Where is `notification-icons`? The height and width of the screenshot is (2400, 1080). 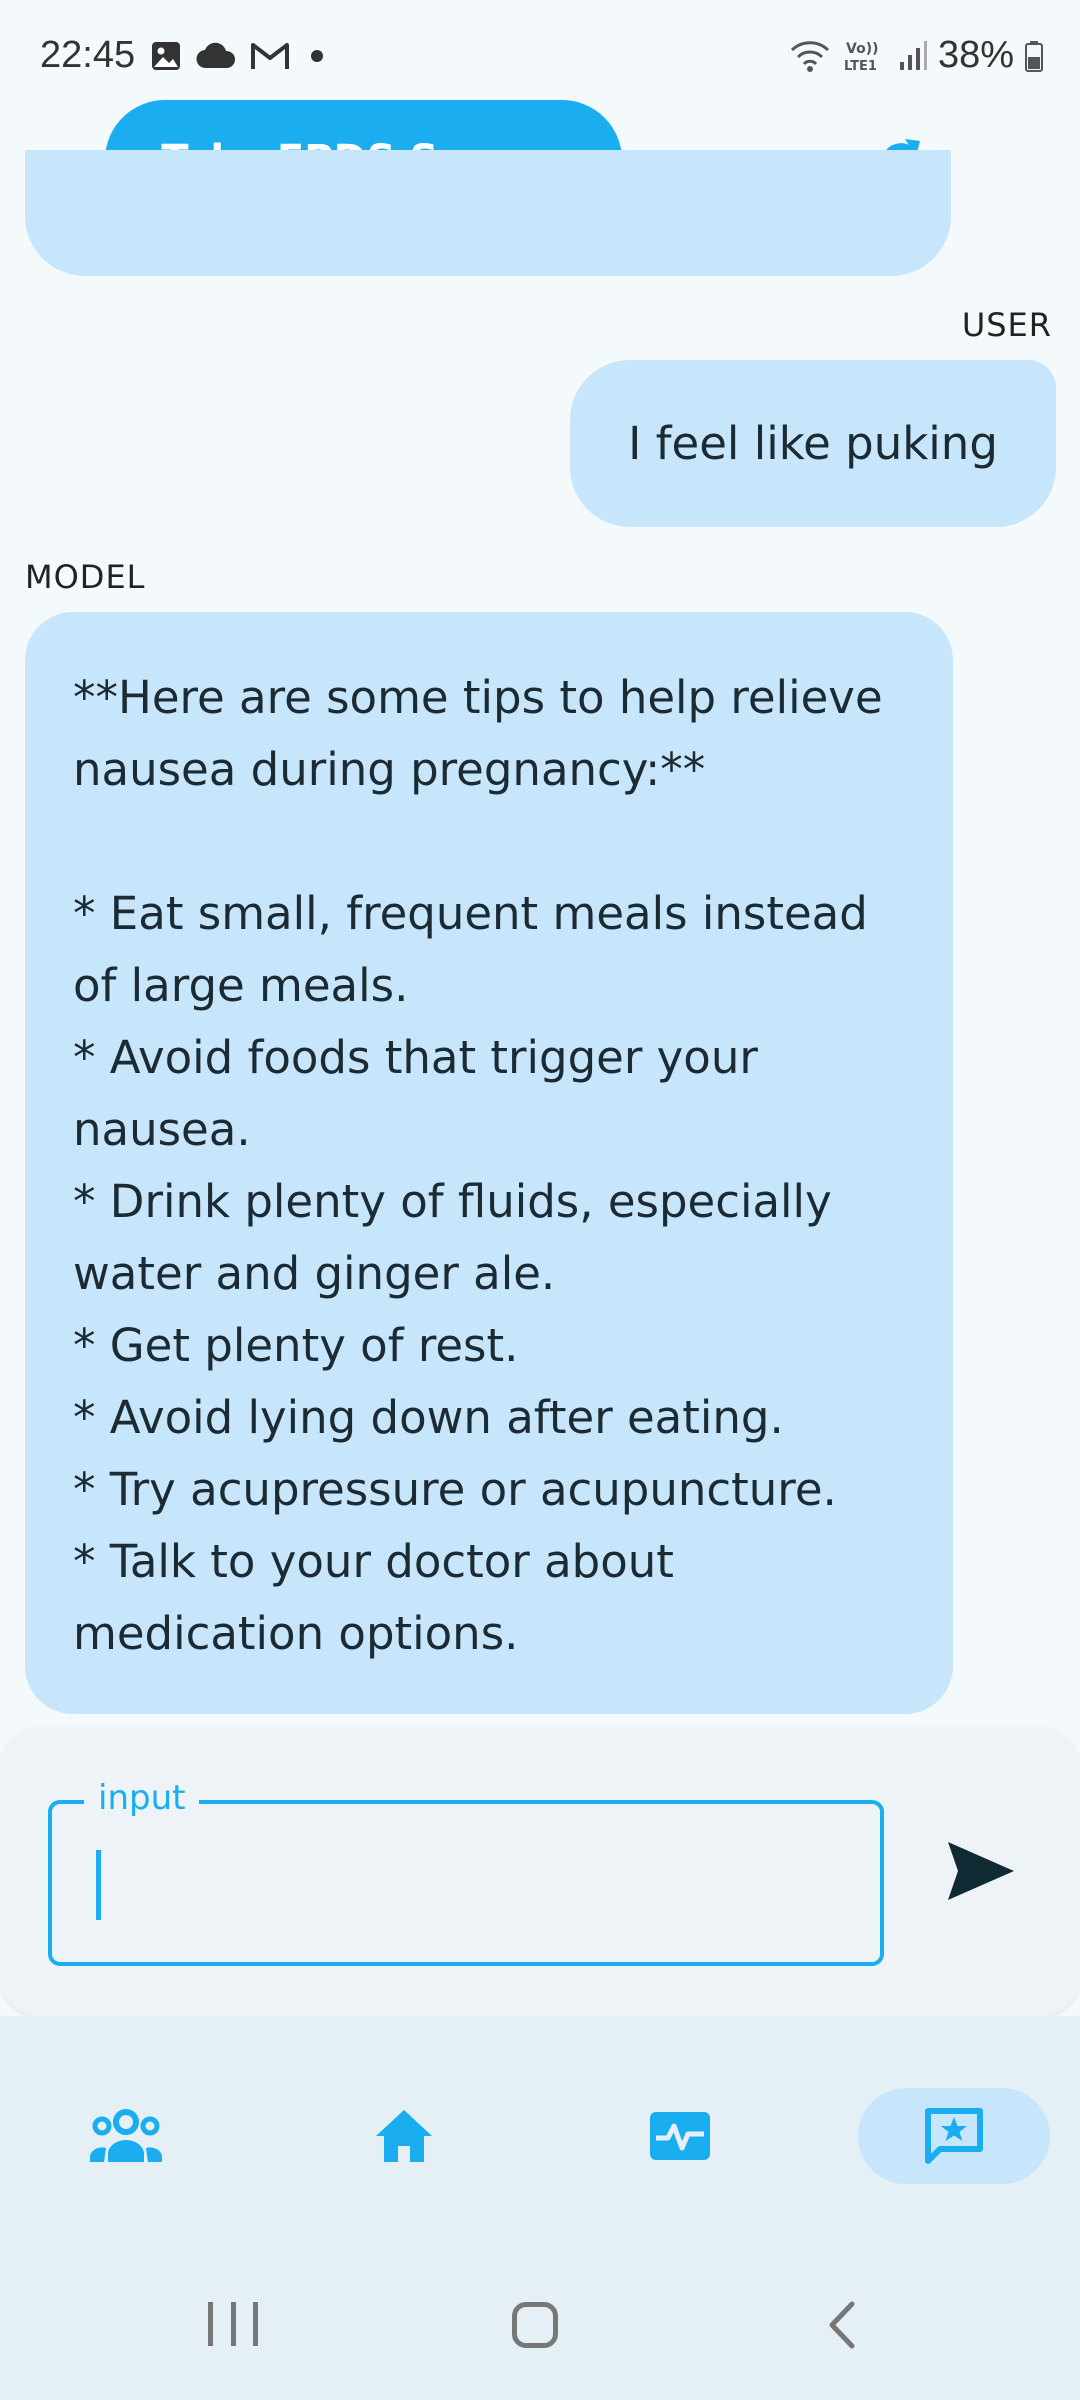
notification-icons is located at coordinates (240, 56).